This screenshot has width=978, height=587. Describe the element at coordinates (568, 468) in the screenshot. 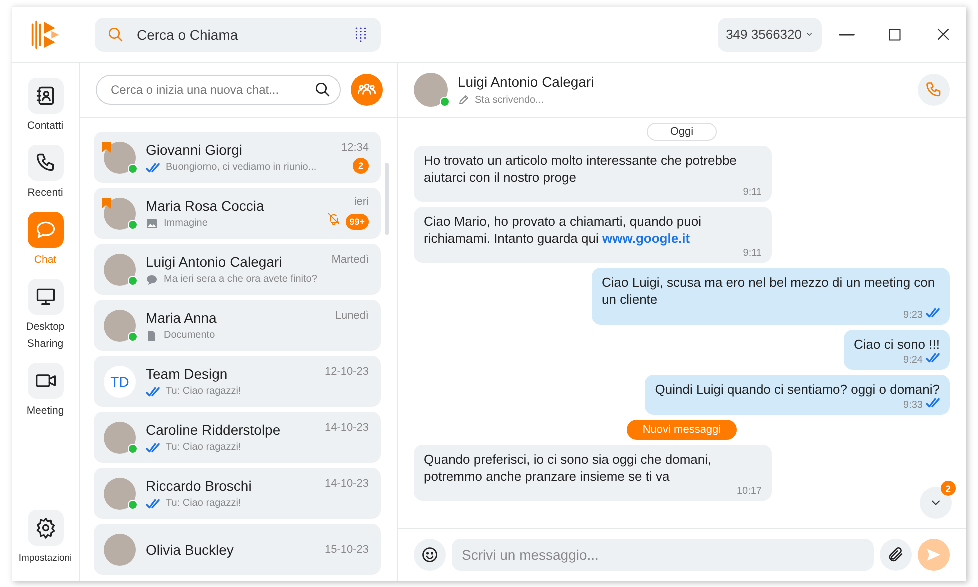

I see `message-text: Quando preferisci, io ci sono sia oggi che domani, potremmo anche pranzare insieme se ti va` at that location.